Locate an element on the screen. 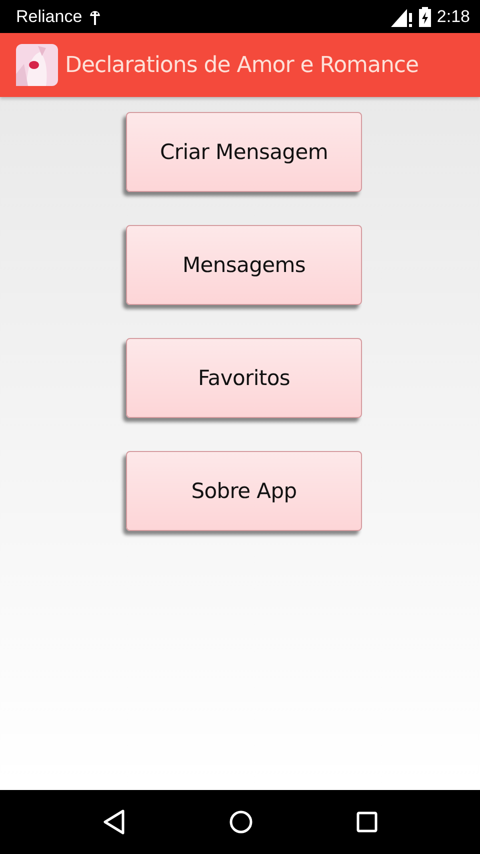 The width and height of the screenshot is (480, 854). signal-icon is located at coordinates (401, 16).